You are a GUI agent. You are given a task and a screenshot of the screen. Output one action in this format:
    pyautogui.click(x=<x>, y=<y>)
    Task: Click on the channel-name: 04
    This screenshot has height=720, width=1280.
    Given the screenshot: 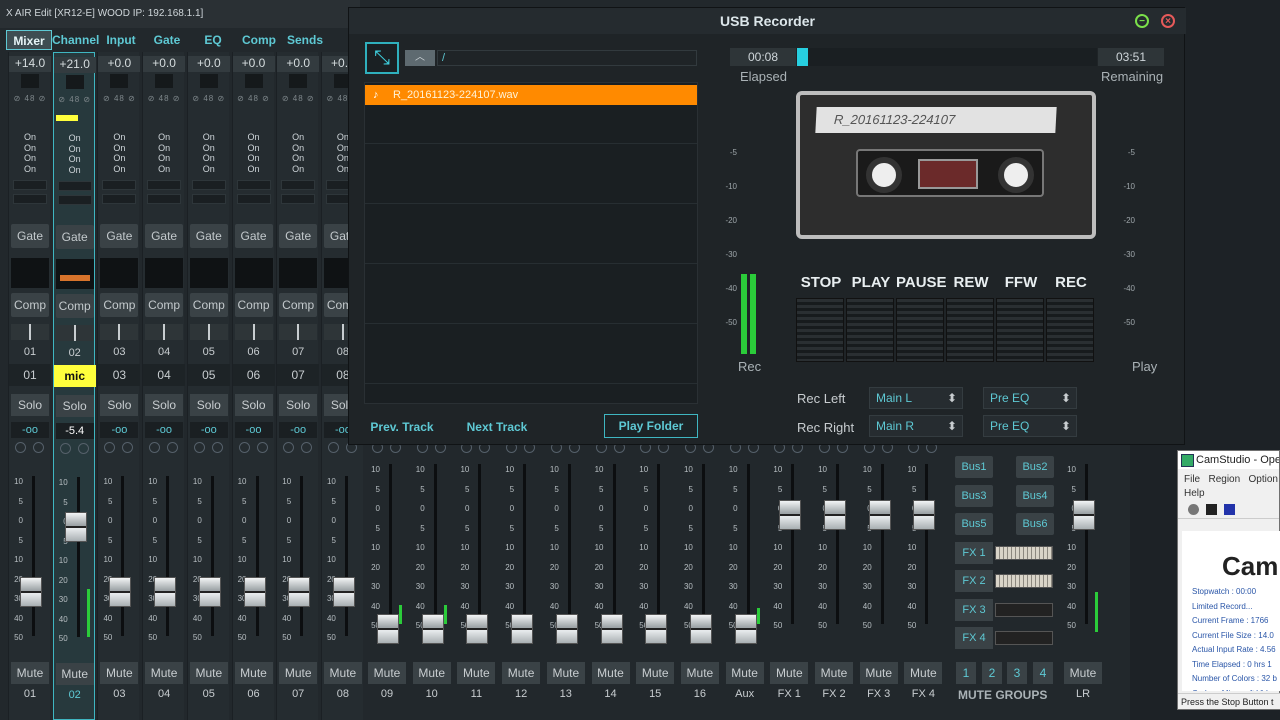 What is the action you would take?
    pyautogui.click(x=164, y=375)
    